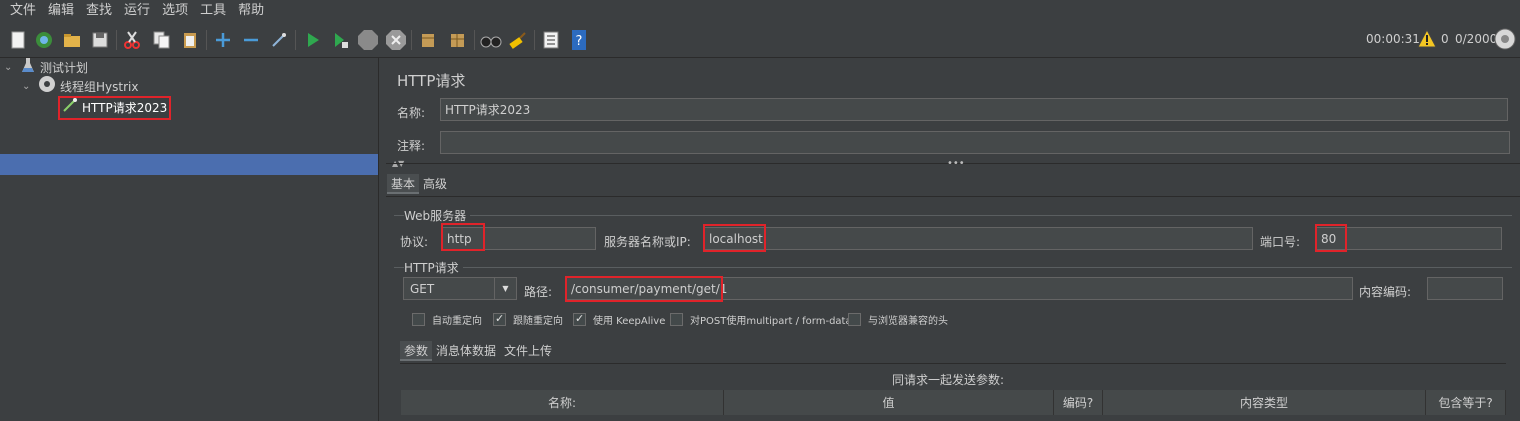 The image size is (1520, 421). I want to click on pipette-icon, so click(70, 108).